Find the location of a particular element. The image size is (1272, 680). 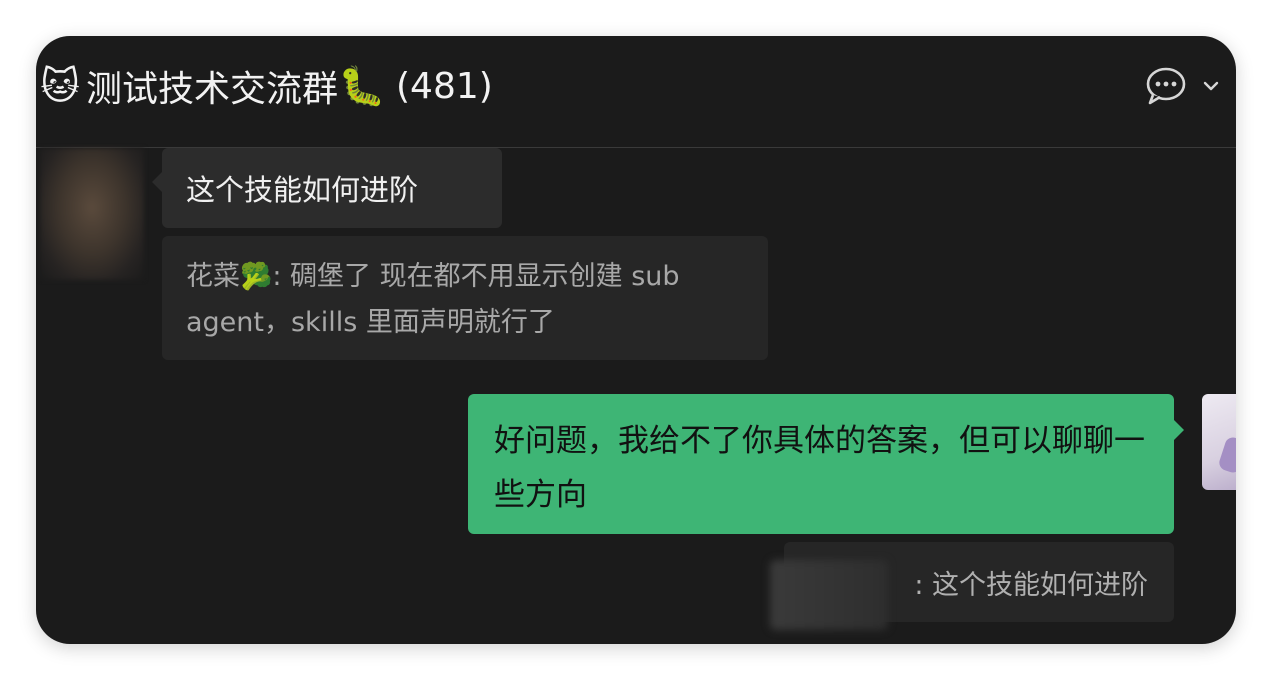

message-bubble-incoming: 这个技能如何进阶 is located at coordinates (327, 188).